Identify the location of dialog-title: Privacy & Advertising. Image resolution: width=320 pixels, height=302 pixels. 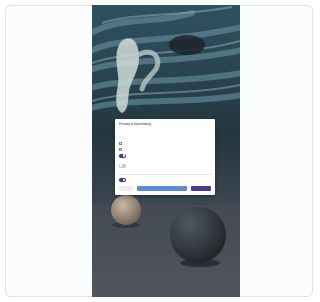
(135, 124).